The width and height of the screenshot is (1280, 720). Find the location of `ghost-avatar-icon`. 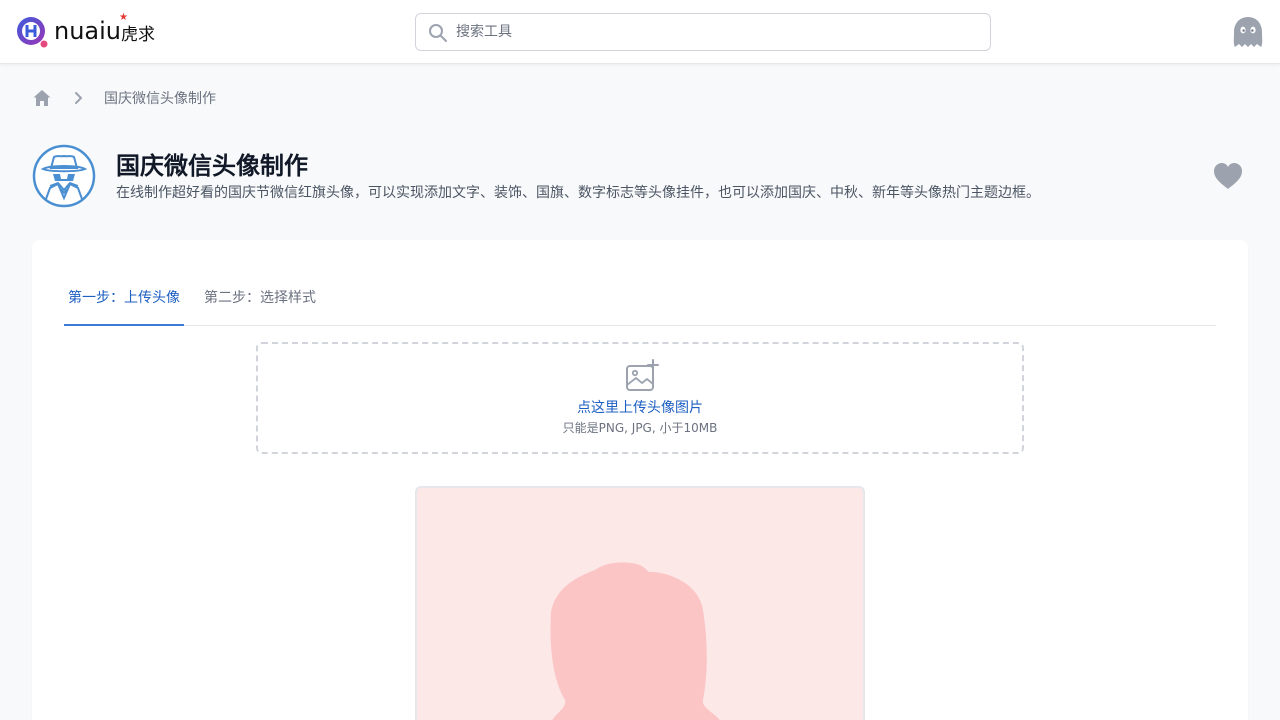

ghost-avatar-icon is located at coordinates (1248, 32).